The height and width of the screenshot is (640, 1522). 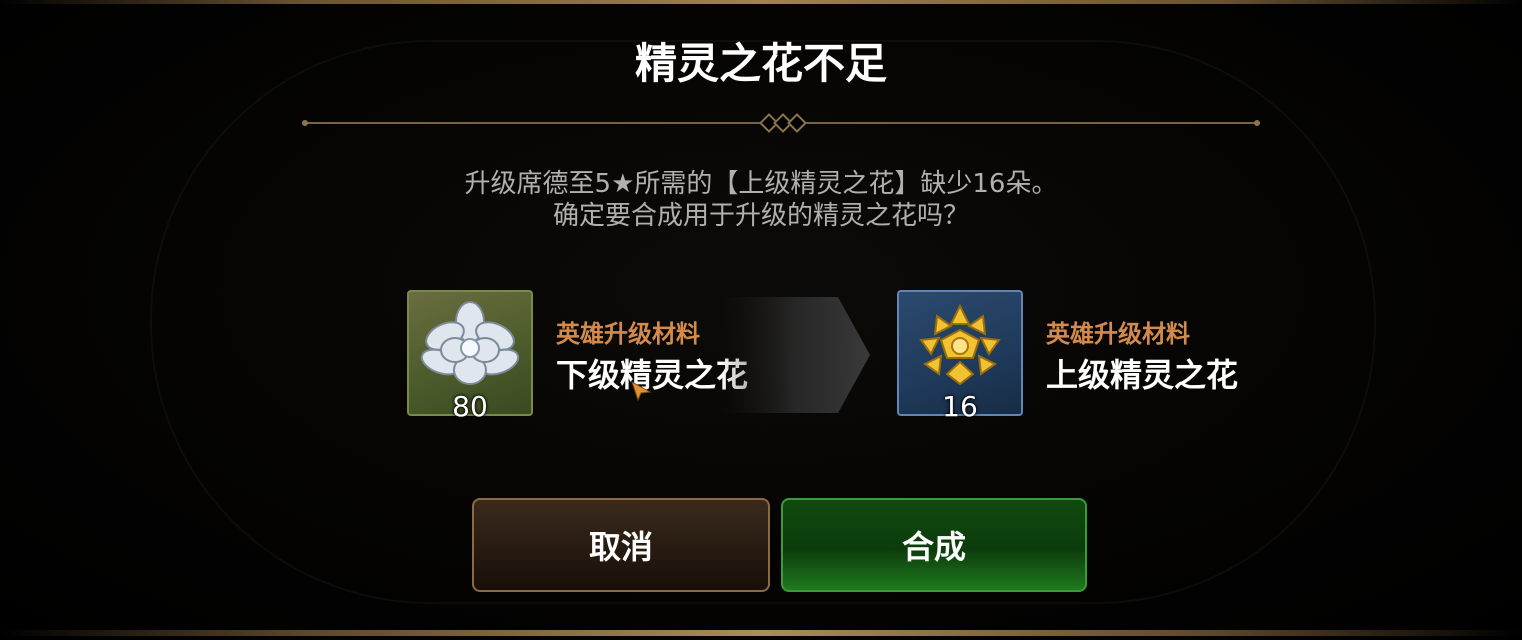 What do you see at coordinates (795, 355) in the screenshot?
I see `arrow-right-icon` at bounding box center [795, 355].